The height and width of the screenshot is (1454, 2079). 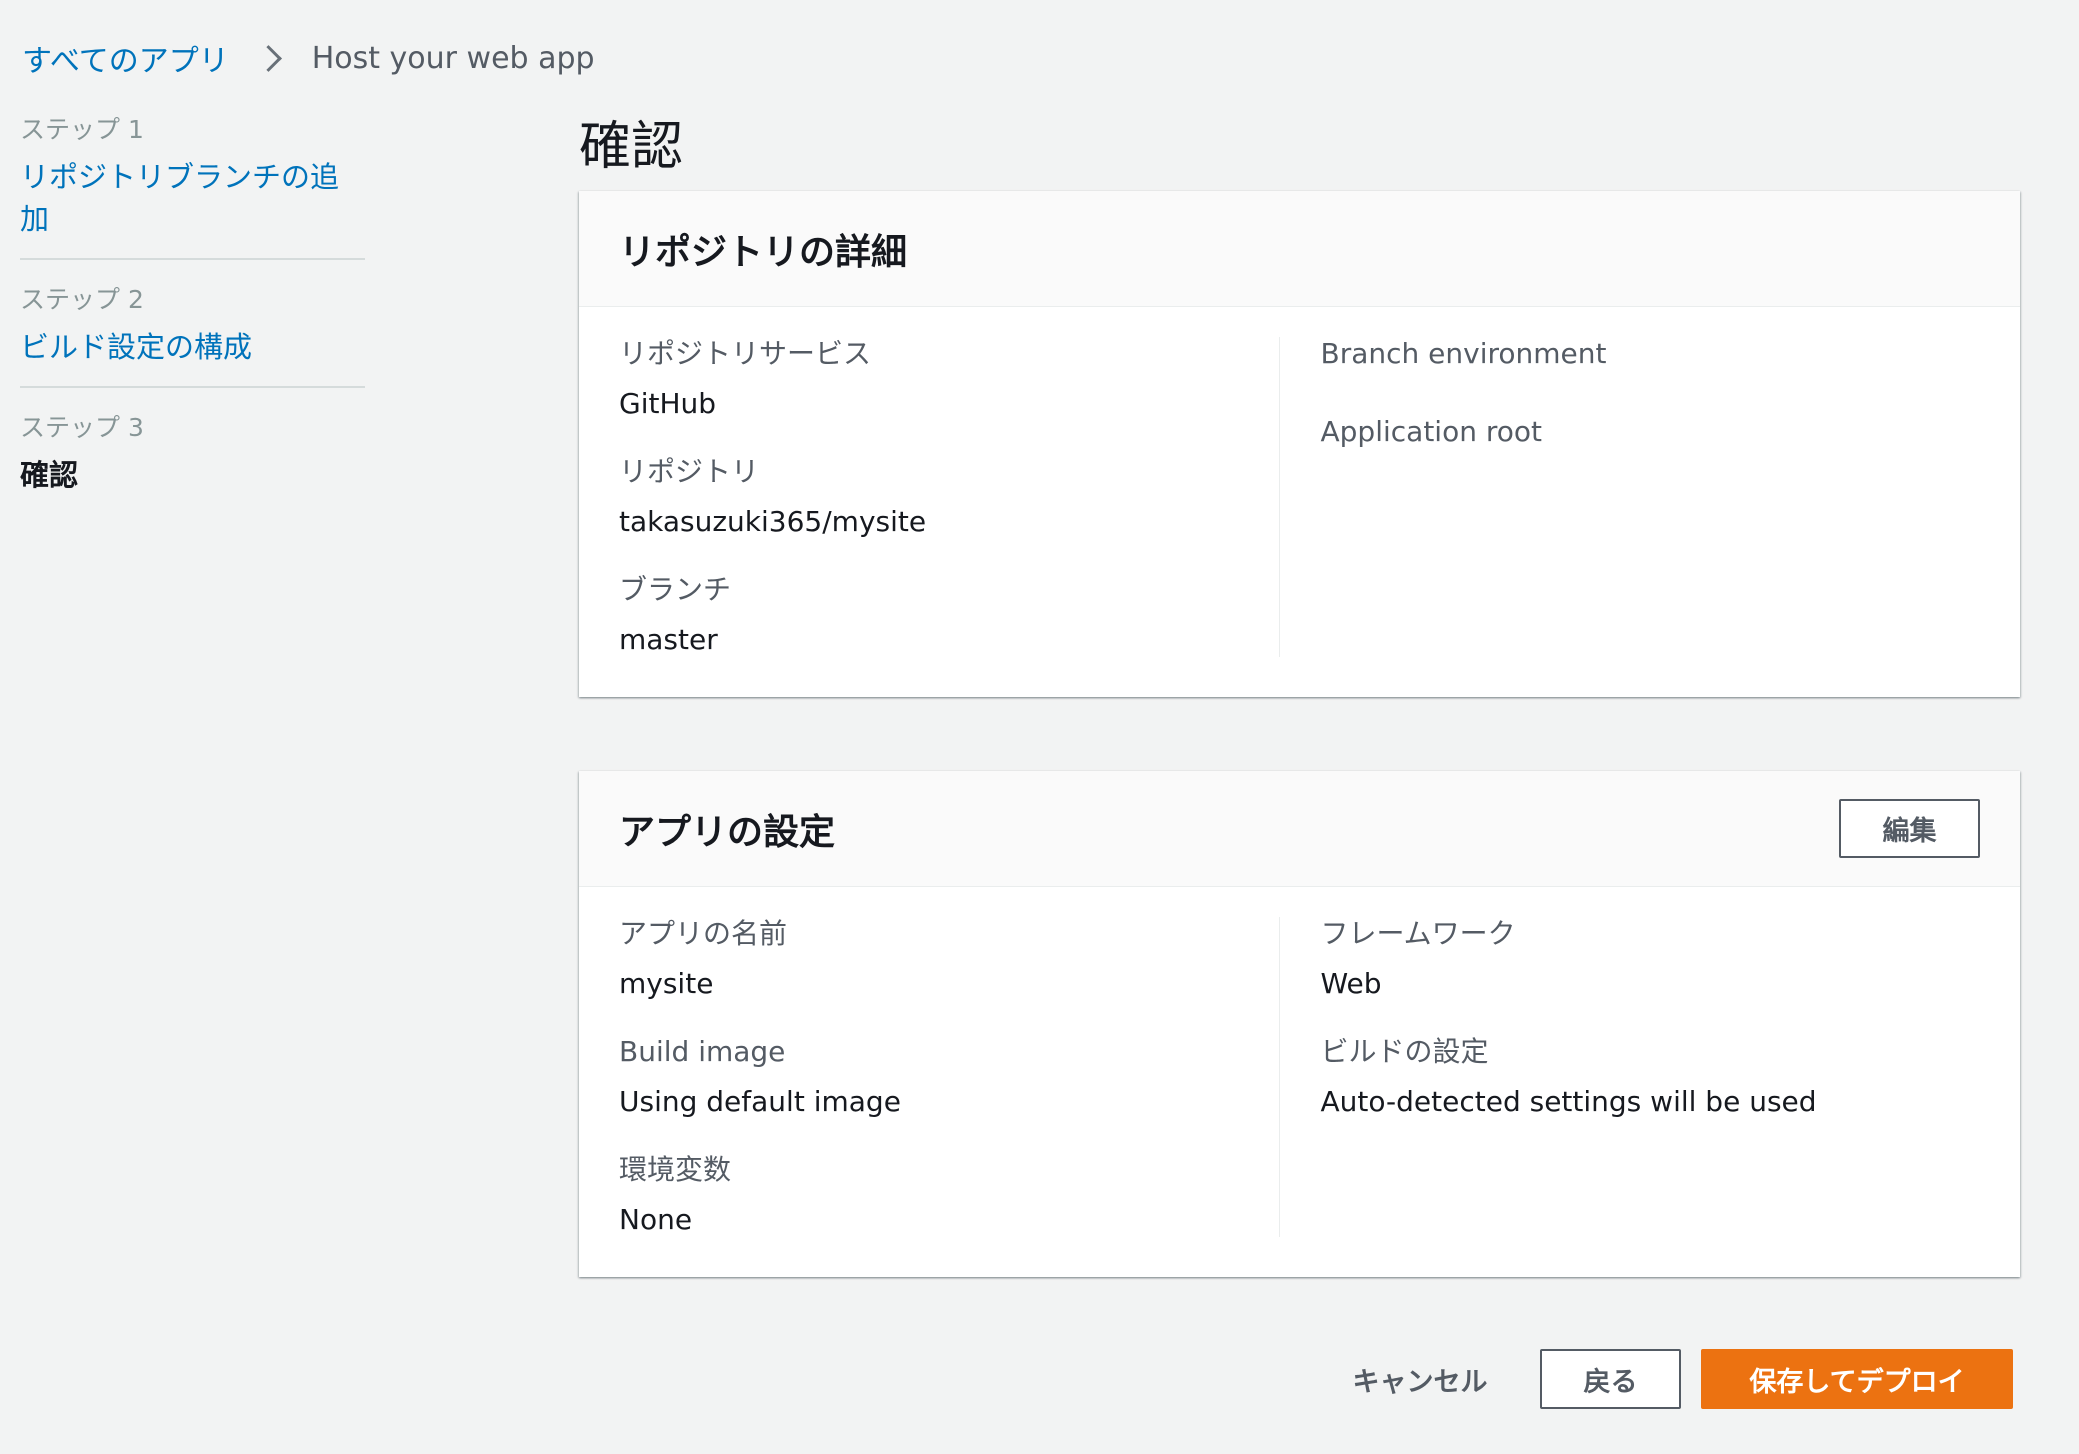 I want to click on field-value: master, so click(x=668, y=639).